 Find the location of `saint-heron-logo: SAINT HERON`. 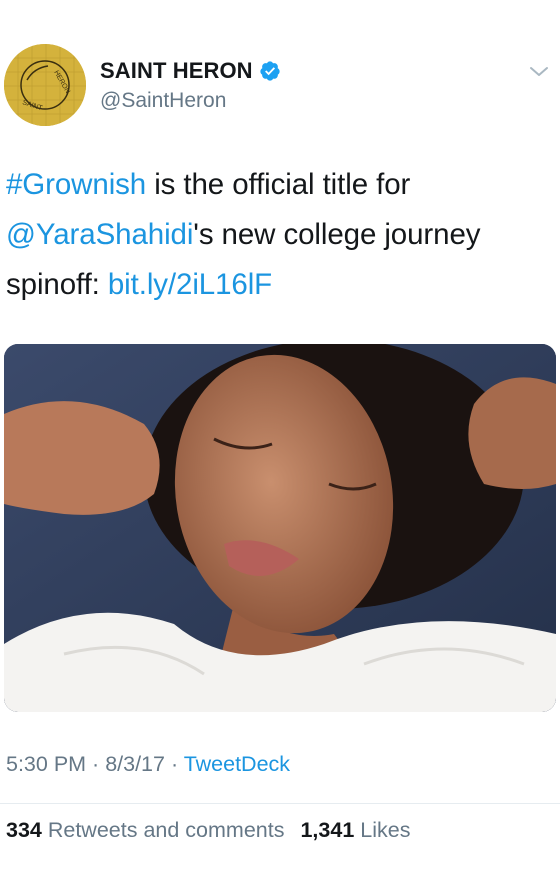

saint-heron-logo: SAINT HERON is located at coordinates (45, 85).